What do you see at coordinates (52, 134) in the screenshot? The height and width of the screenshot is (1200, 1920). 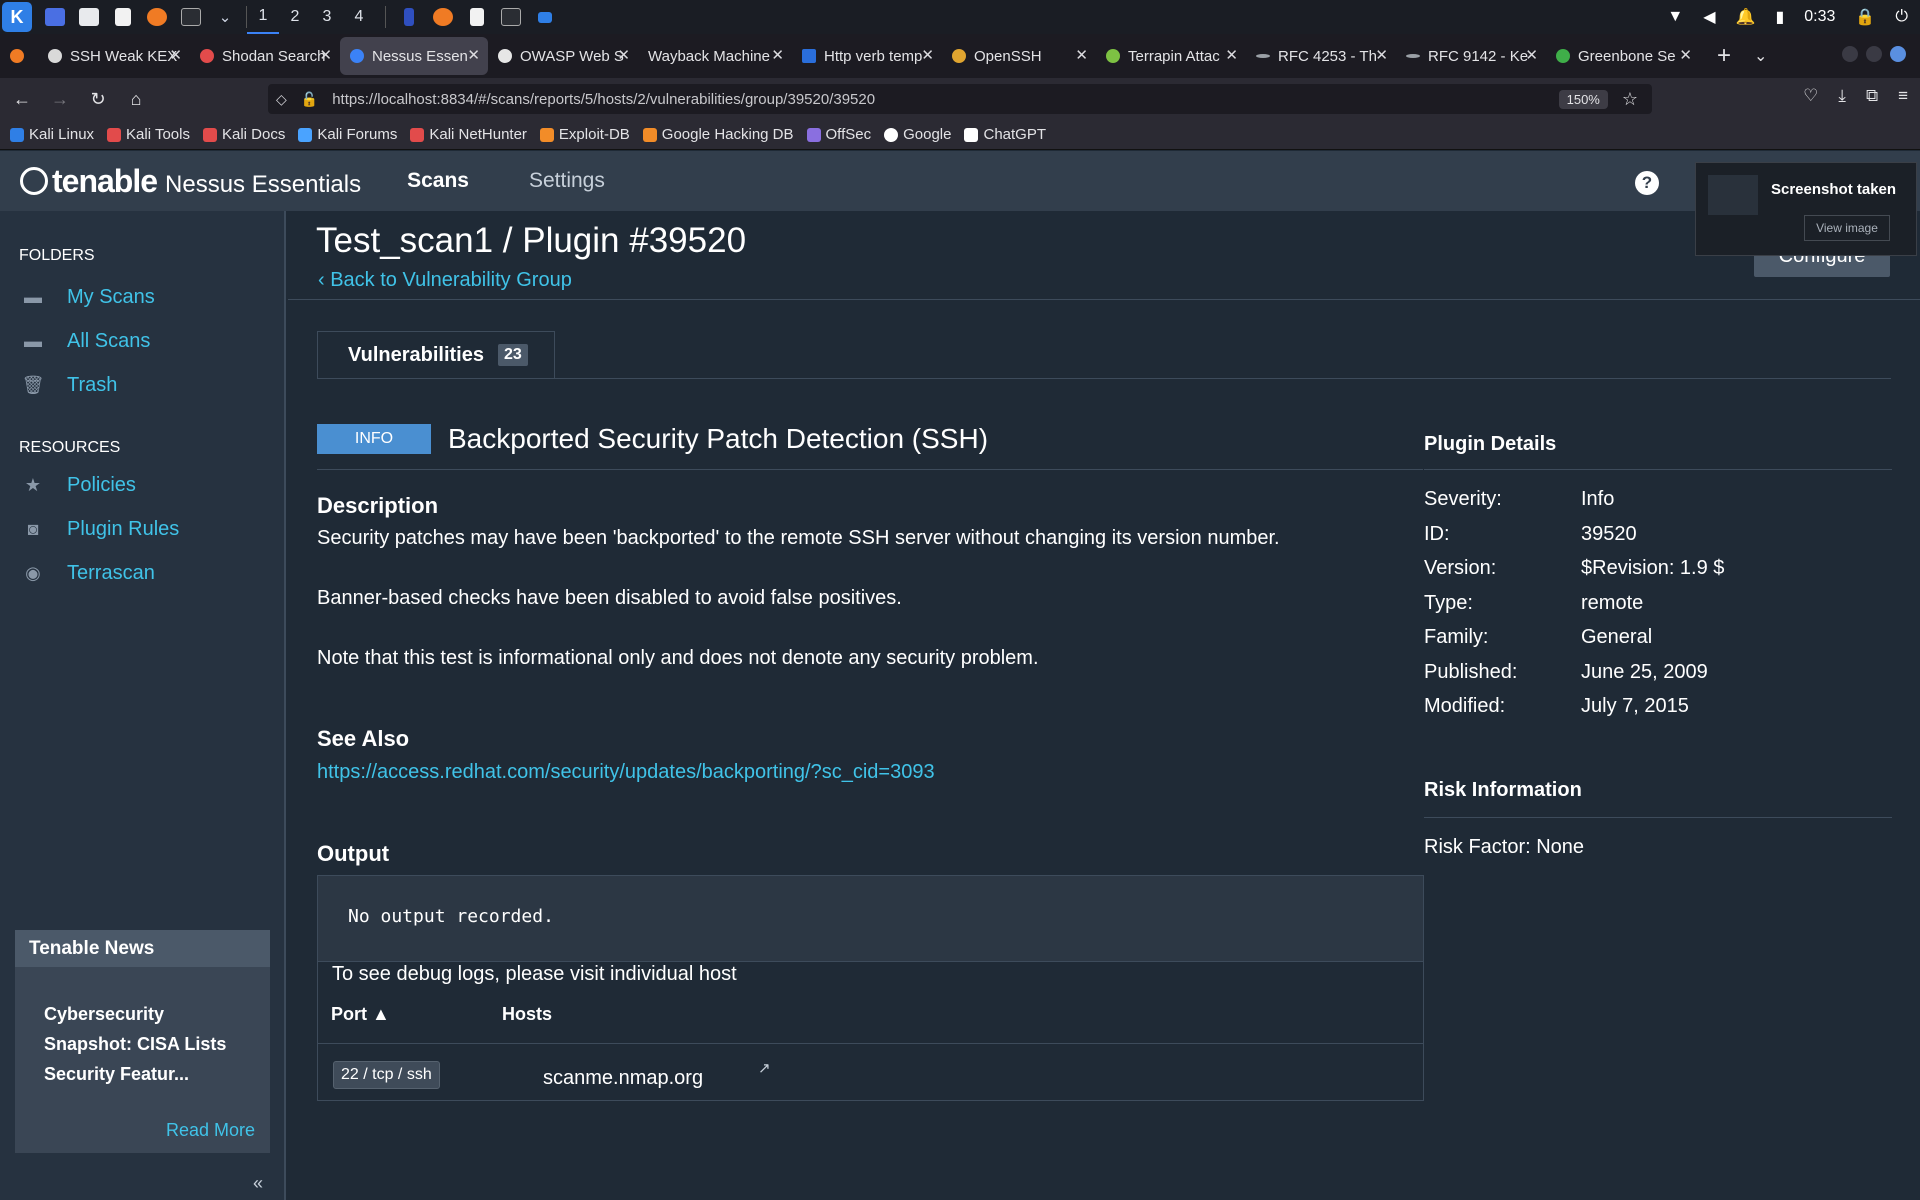 I see `bookmark-kali-linux: Kali Linux` at bounding box center [52, 134].